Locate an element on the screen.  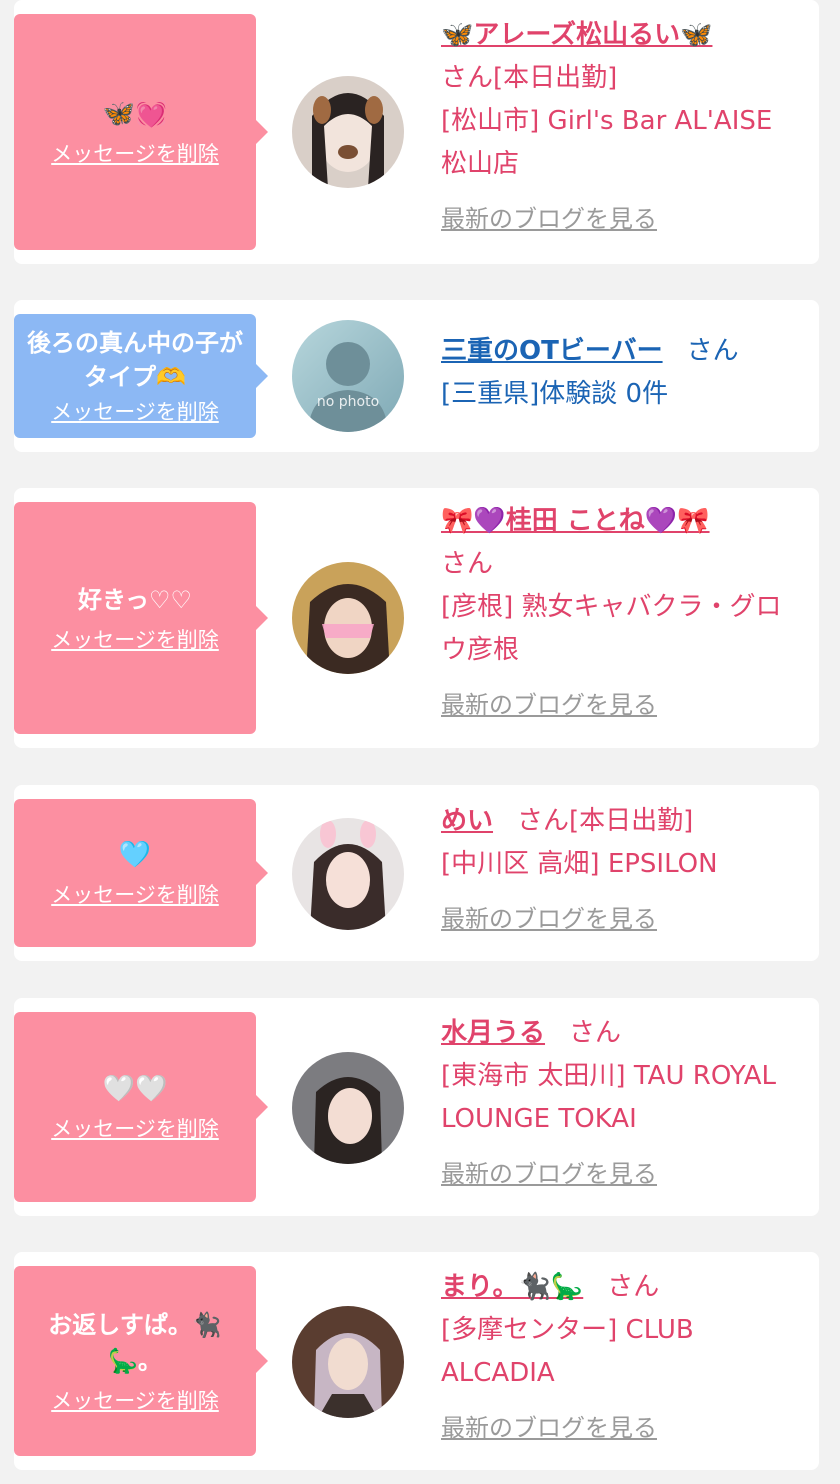
message-bubble: 🩵 メッセージを削除 is located at coordinates (141, 873).